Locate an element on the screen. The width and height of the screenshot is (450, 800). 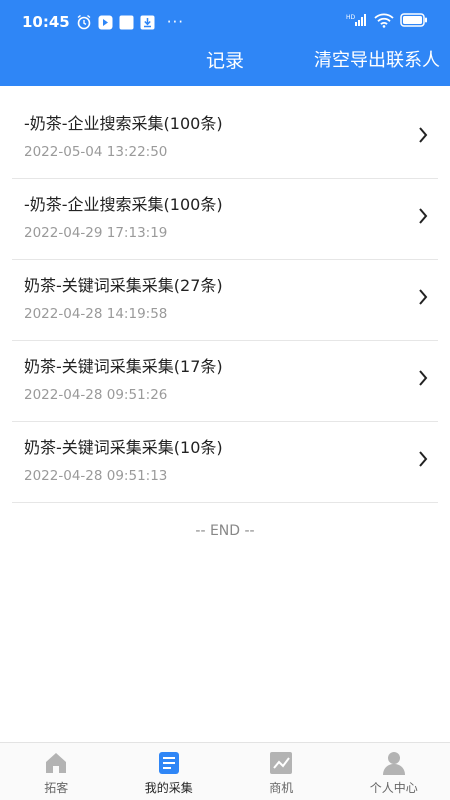
status-time: 10:45 is located at coordinates (46, 22).